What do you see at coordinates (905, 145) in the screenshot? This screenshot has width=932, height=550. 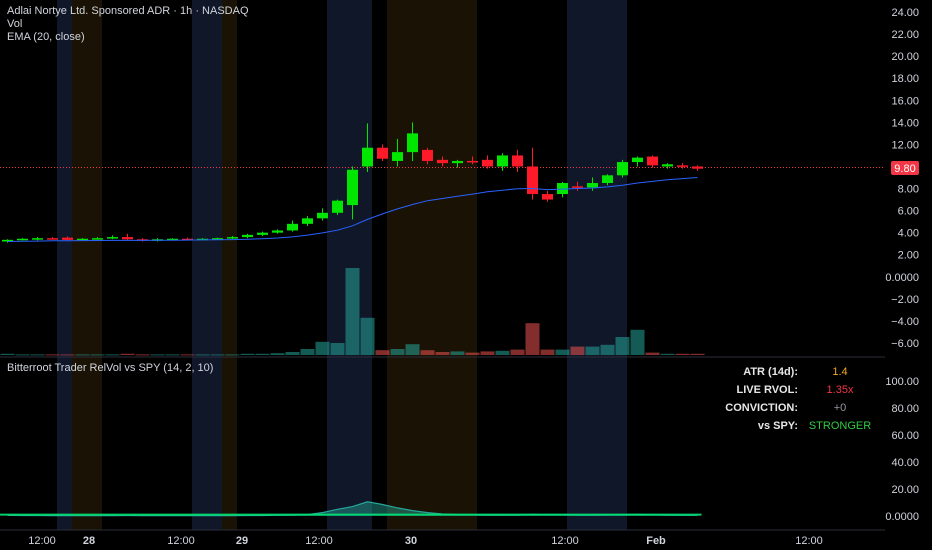 I see `price-tick-label: 12.00` at bounding box center [905, 145].